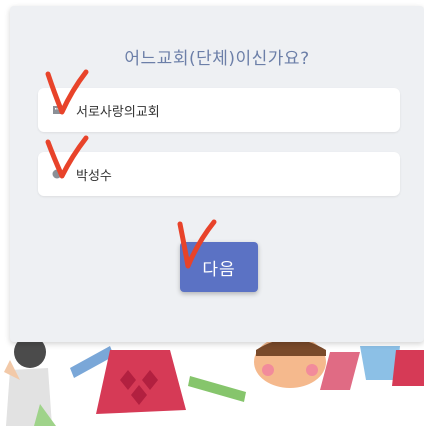 The height and width of the screenshot is (426, 424). Describe the element at coordinates (57, 110) in the screenshot. I see `building-icon` at that location.